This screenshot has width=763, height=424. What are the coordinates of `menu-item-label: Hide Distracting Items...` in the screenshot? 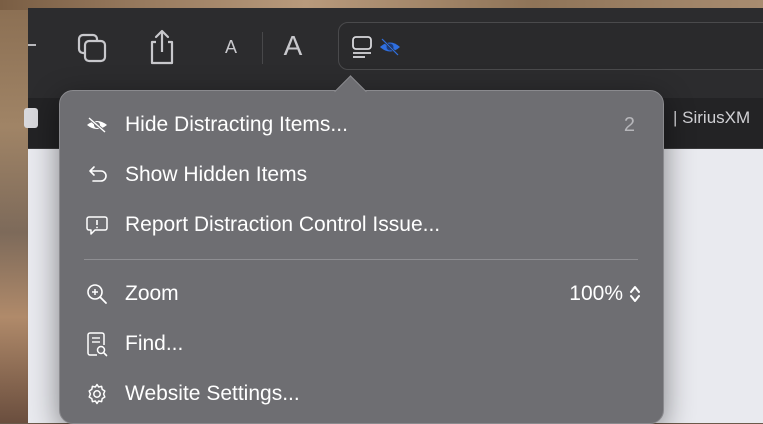 It's located at (236, 124).